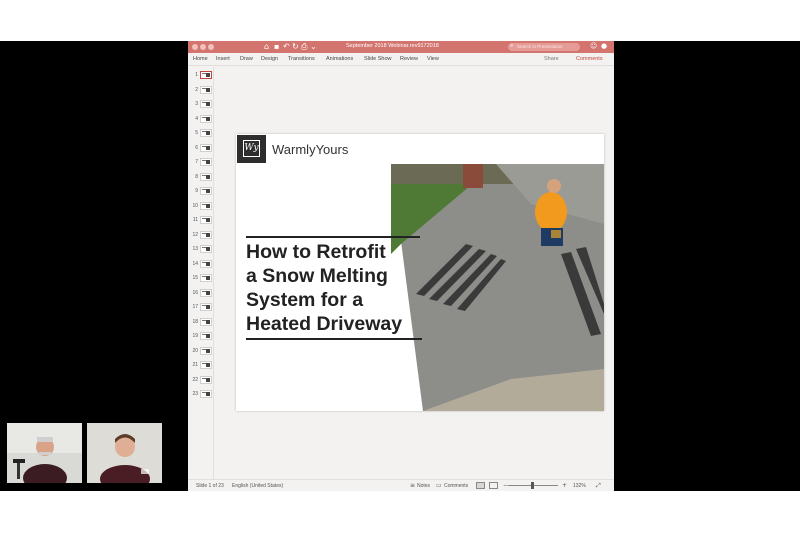 The image size is (800, 533). Describe the element at coordinates (540, 46) in the screenshot. I see `search-placeholder: Search in Presentation` at that location.